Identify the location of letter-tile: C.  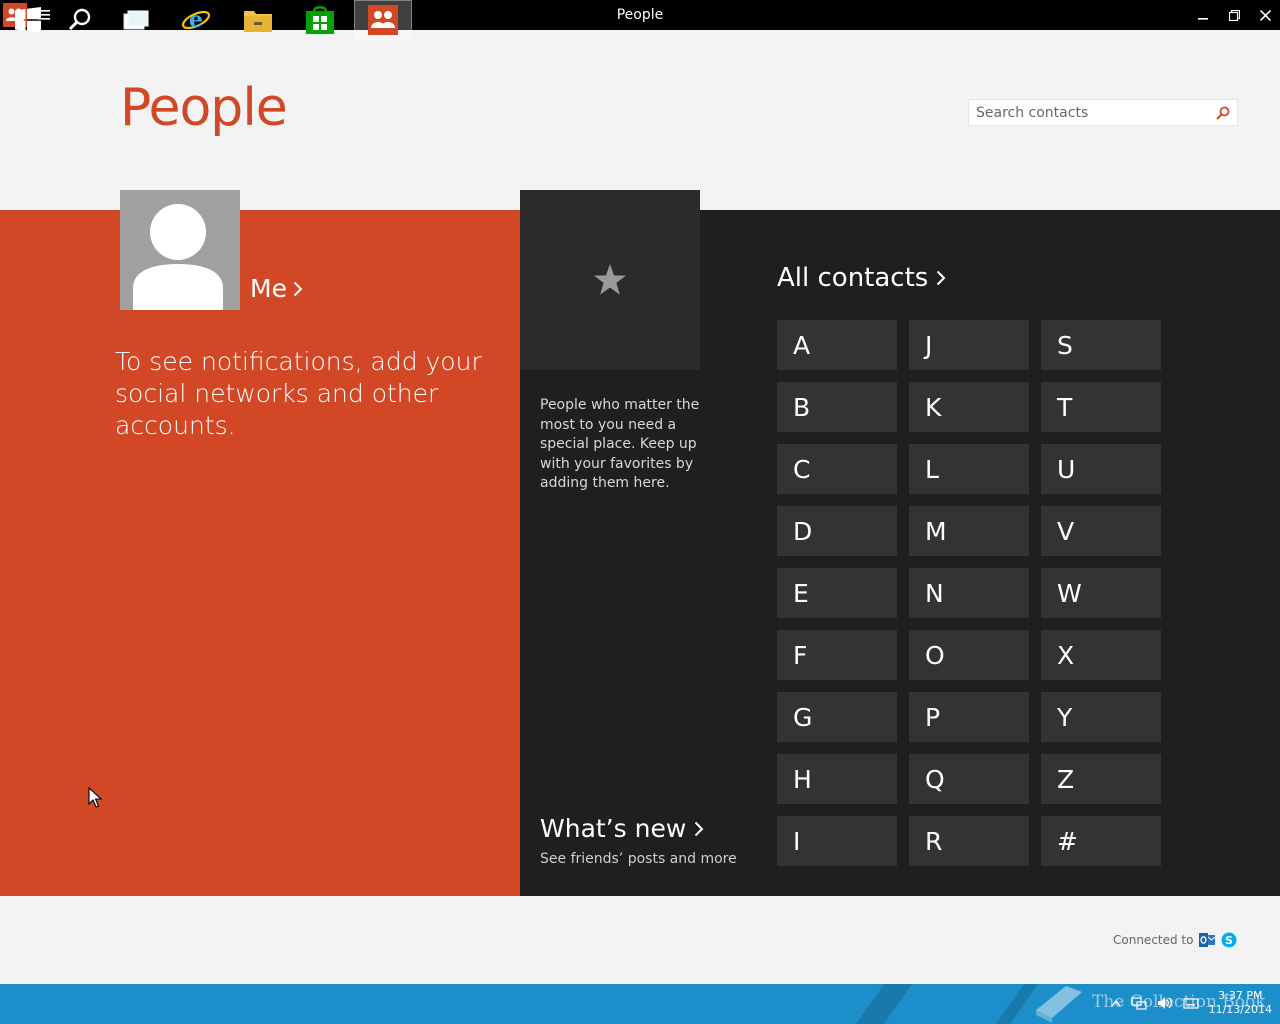
(837, 469).